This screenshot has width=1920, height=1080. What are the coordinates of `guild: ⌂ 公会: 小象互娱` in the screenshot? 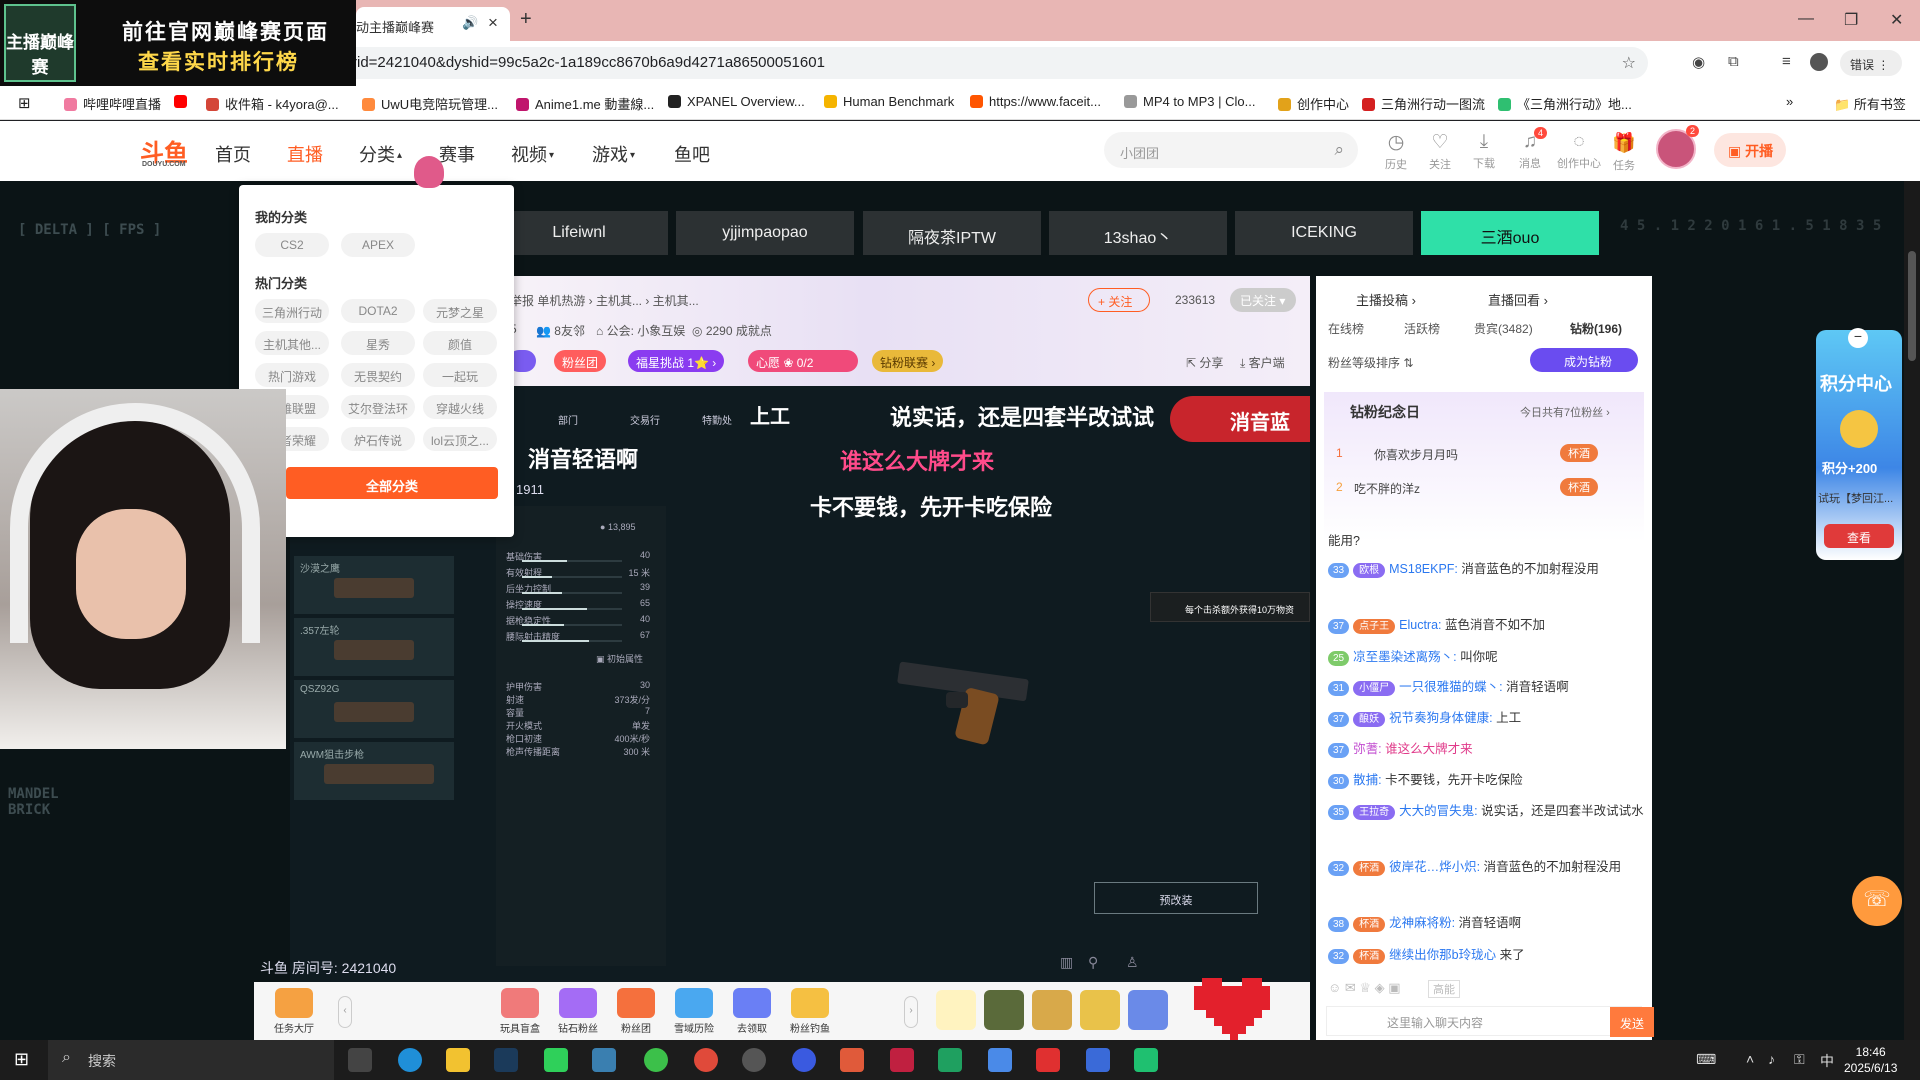 It's located at (640, 330).